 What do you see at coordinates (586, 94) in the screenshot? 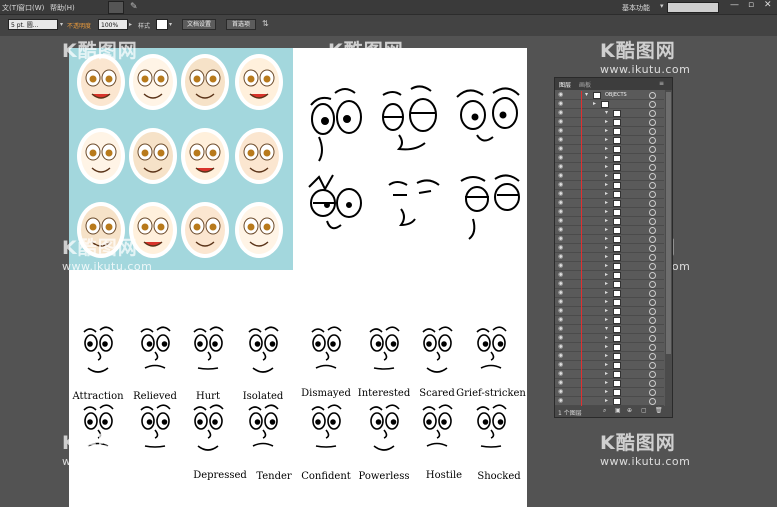
I see `expand-icon: ▾` at bounding box center [586, 94].